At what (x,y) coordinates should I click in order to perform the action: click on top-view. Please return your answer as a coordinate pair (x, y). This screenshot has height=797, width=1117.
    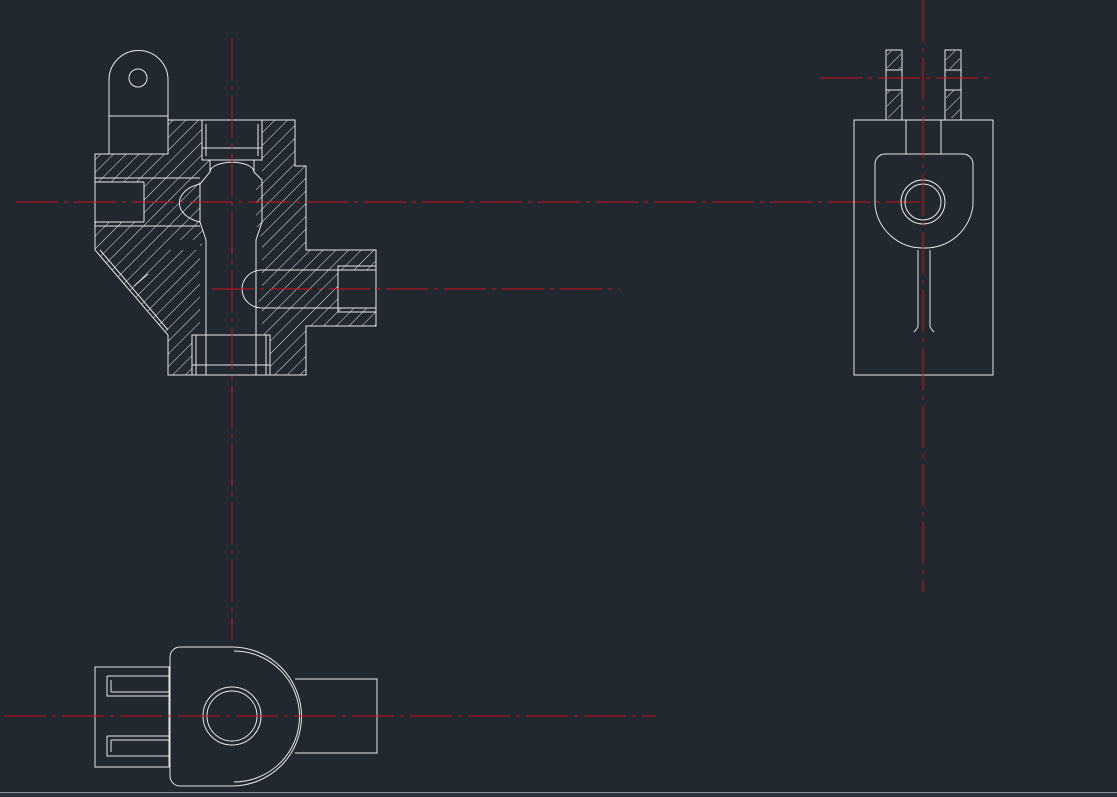
    Looking at the image, I should click on (330, 716).